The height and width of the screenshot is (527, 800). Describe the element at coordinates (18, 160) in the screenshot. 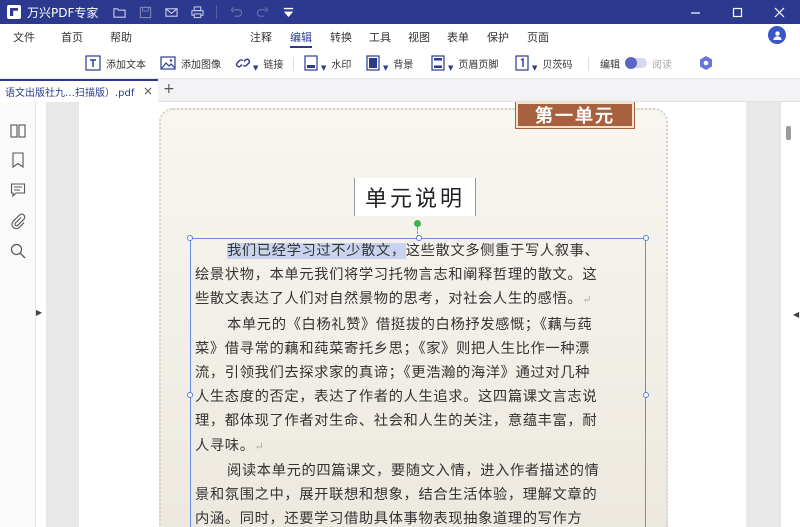

I see `bookmark-icon` at that location.